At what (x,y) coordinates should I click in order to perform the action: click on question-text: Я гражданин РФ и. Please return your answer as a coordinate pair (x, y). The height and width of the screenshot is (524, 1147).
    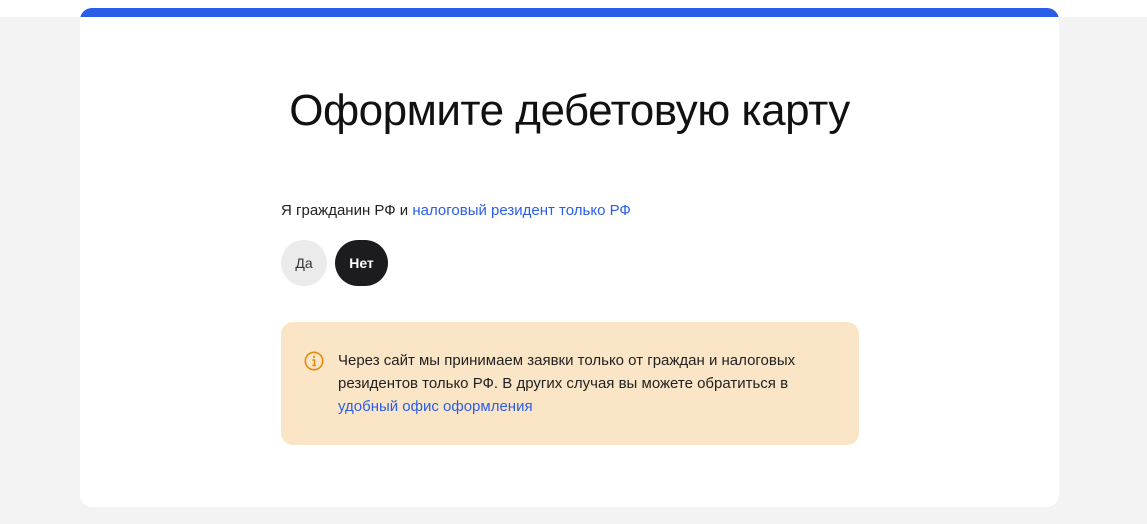
    Looking at the image, I should click on (345, 210).